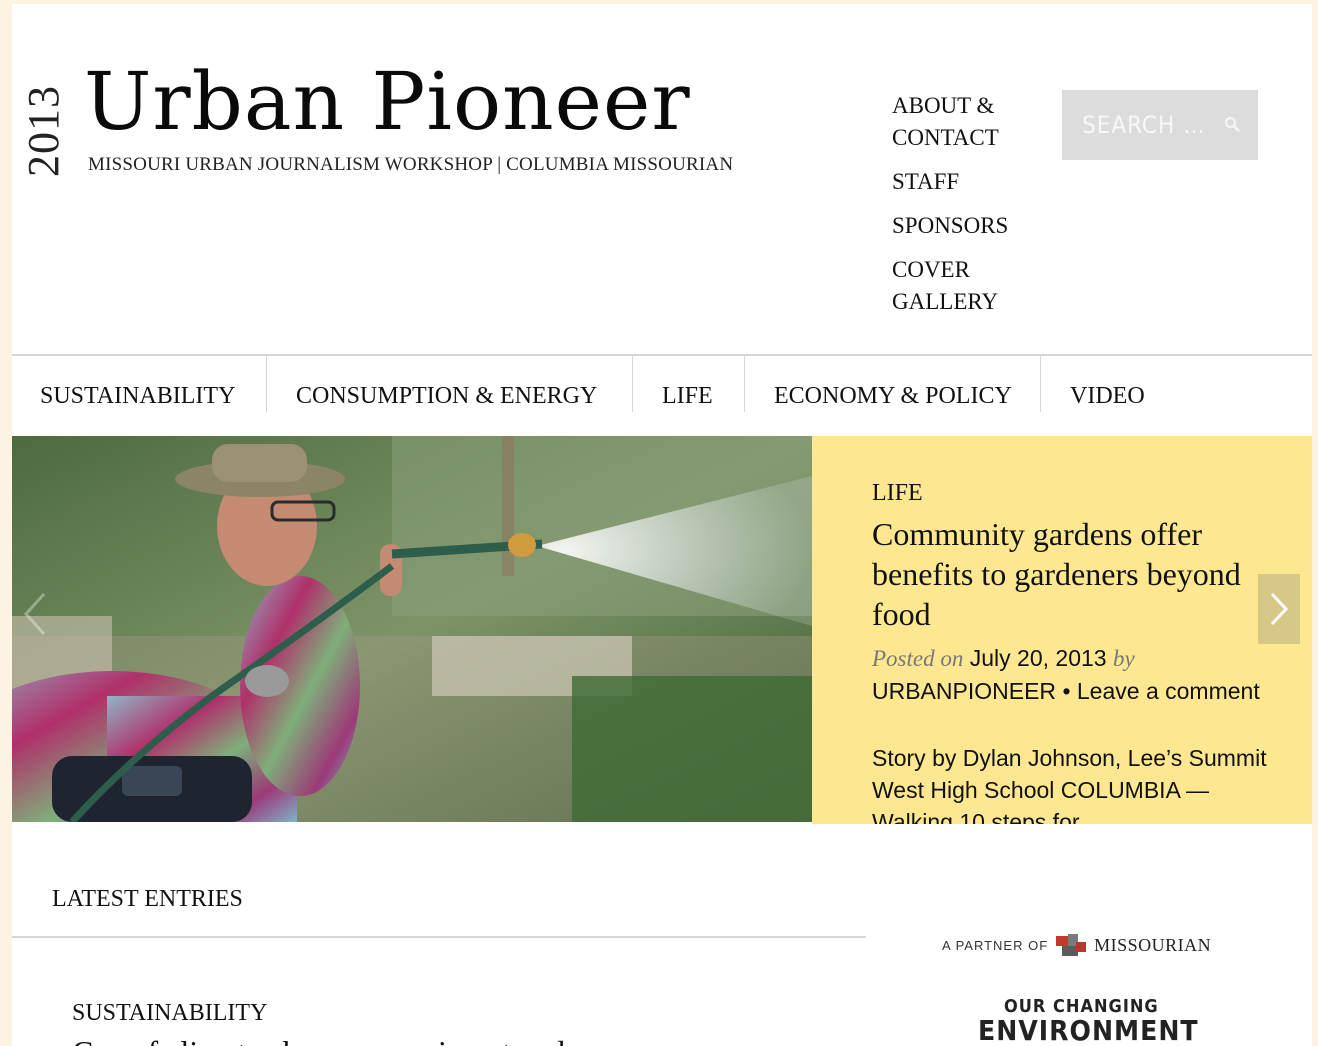 This screenshot has width=1318, height=1046. What do you see at coordinates (387, 102) in the screenshot?
I see `site-title: Urban Pioneer` at bounding box center [387, 102].